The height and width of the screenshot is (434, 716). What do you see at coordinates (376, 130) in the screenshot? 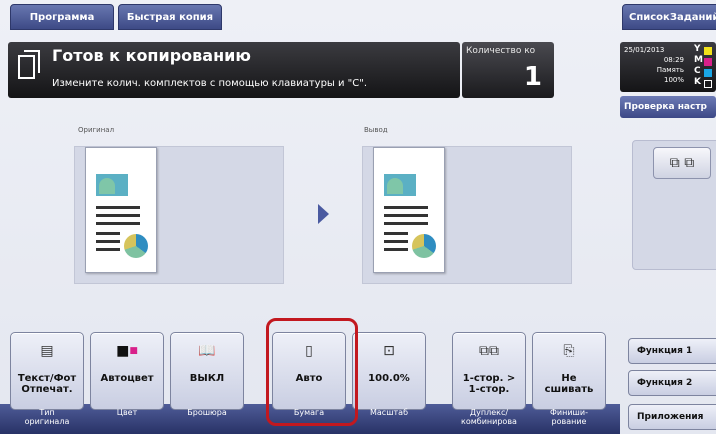
I see `output-caption: Вывод` at bounding box center [376, 130].